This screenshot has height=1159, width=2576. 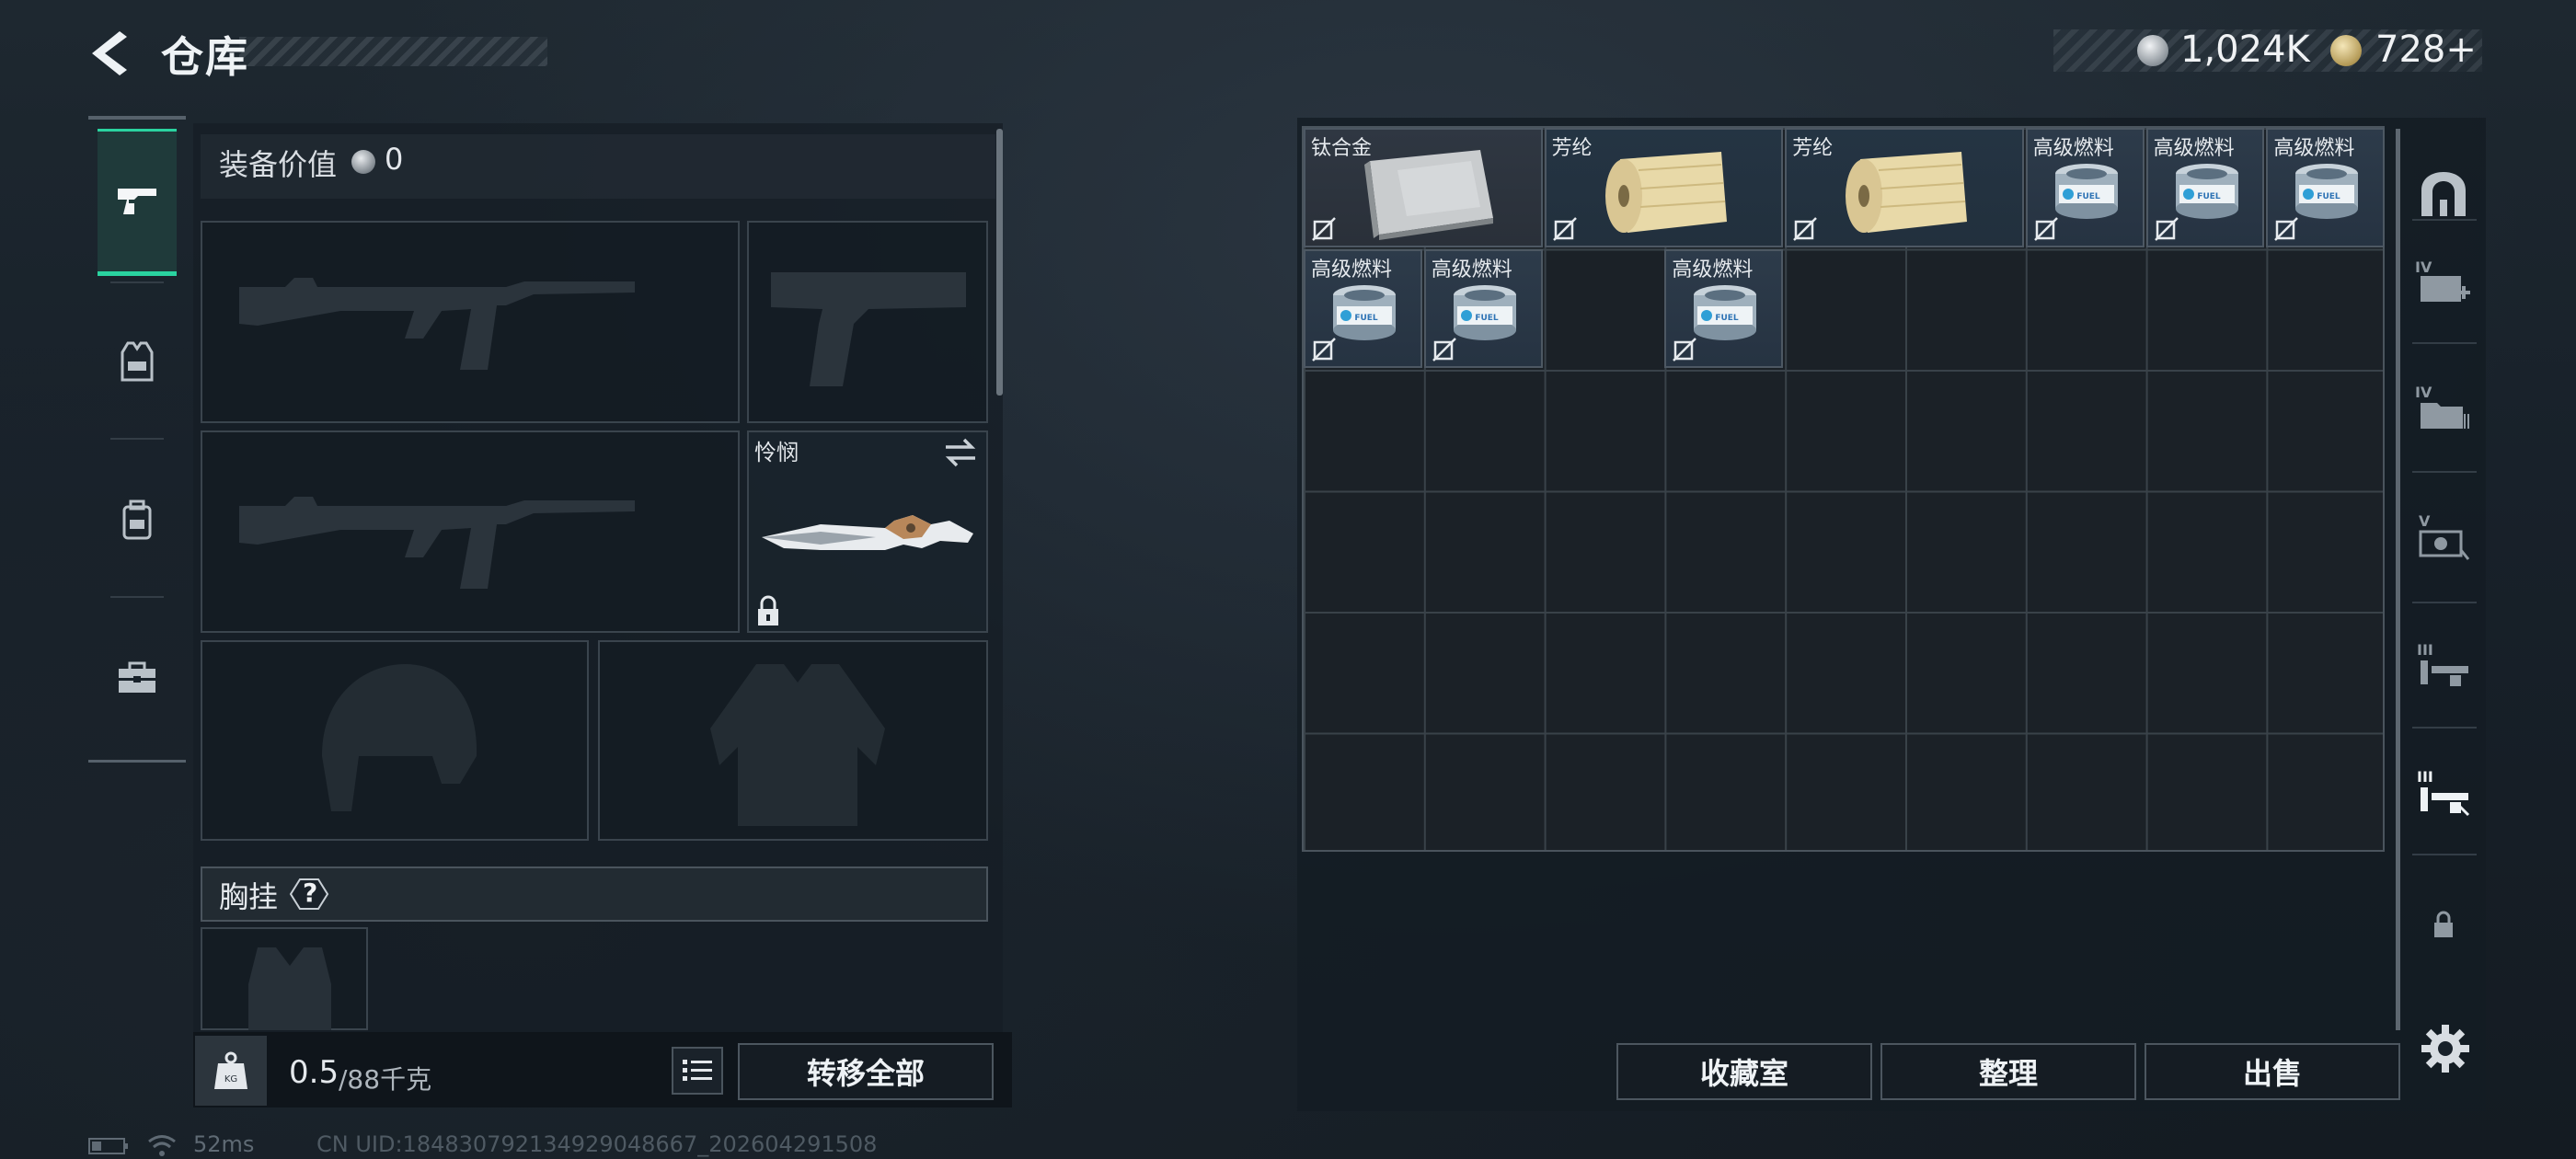 I want to click on settings-gear-icon, so click(x=2445, y=1048).